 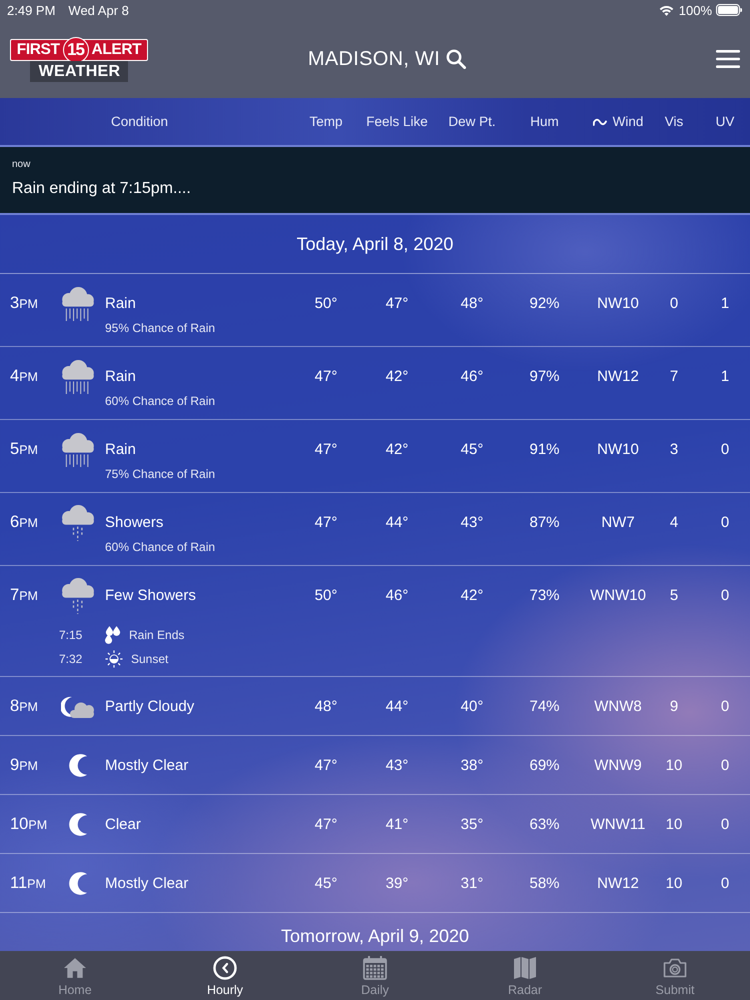 What do you see at coordinates (725, 377) in the screenshot?
I see `uv-index-value: 1` at bounding box center [725, 377].